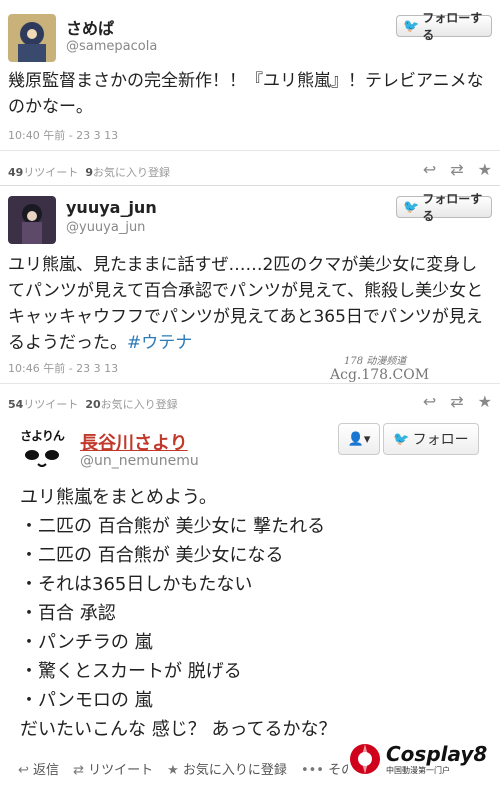 This screenshot has height=789, width=500. What do you see at coordinates (312, 770) in the screenshot?
I see `more-icon: •••` at bounding box center [312, 770].